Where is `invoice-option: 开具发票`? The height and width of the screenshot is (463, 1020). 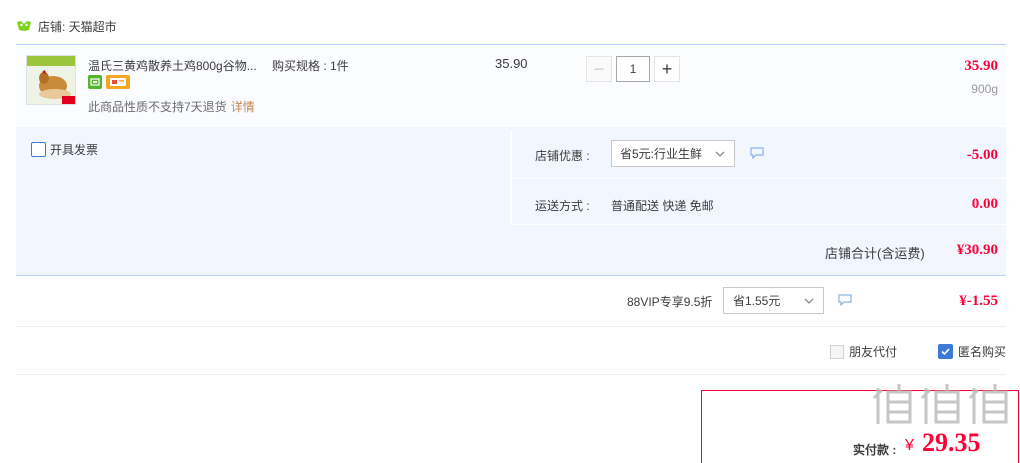
invoice-option: 开具发票 is located at coordinates (64, 149).